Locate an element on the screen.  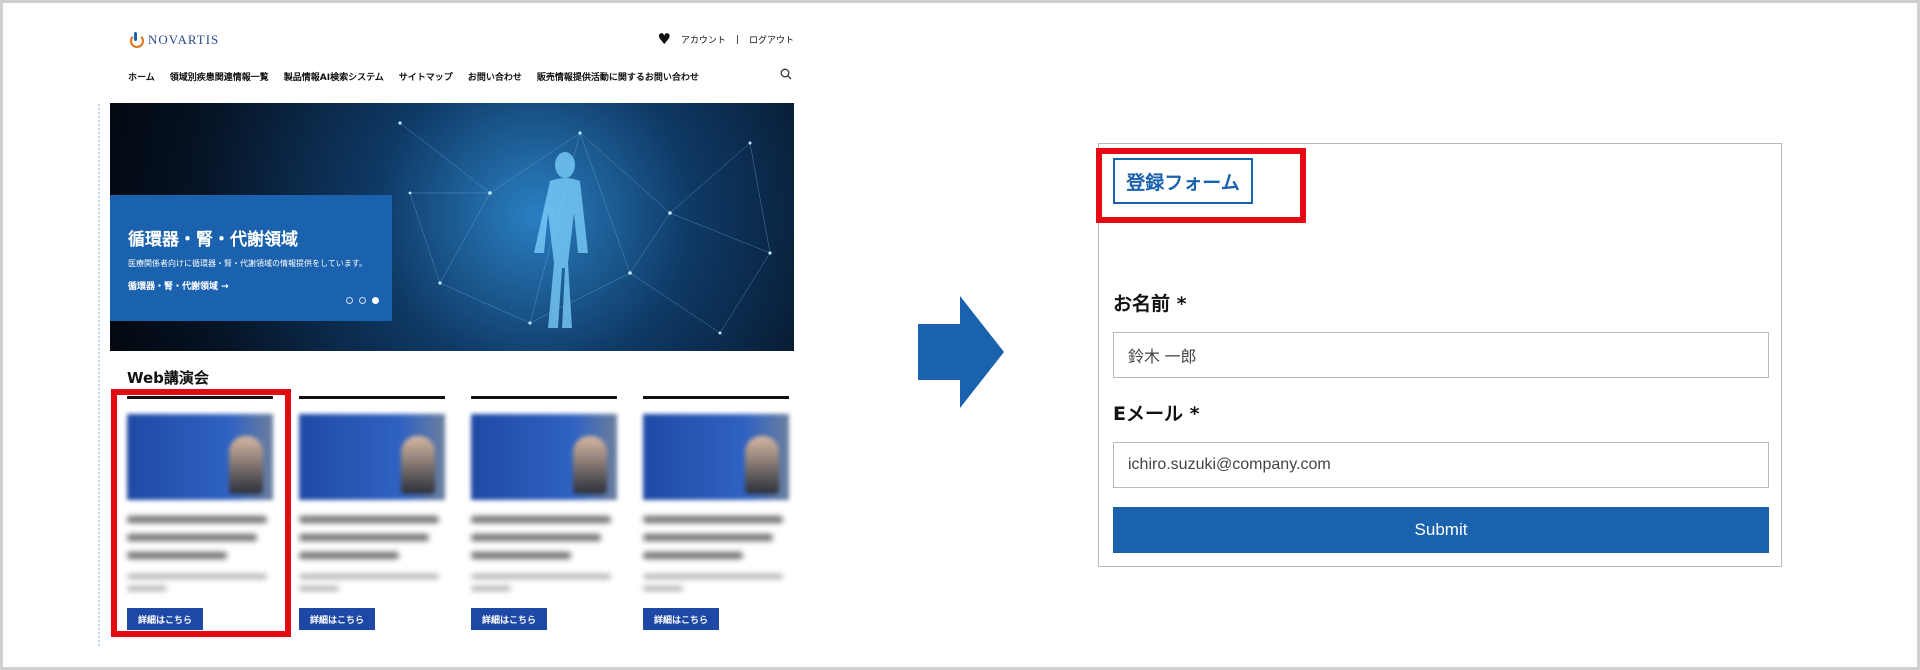
highlight-box-form-title is located at coordinates (1201, 185).